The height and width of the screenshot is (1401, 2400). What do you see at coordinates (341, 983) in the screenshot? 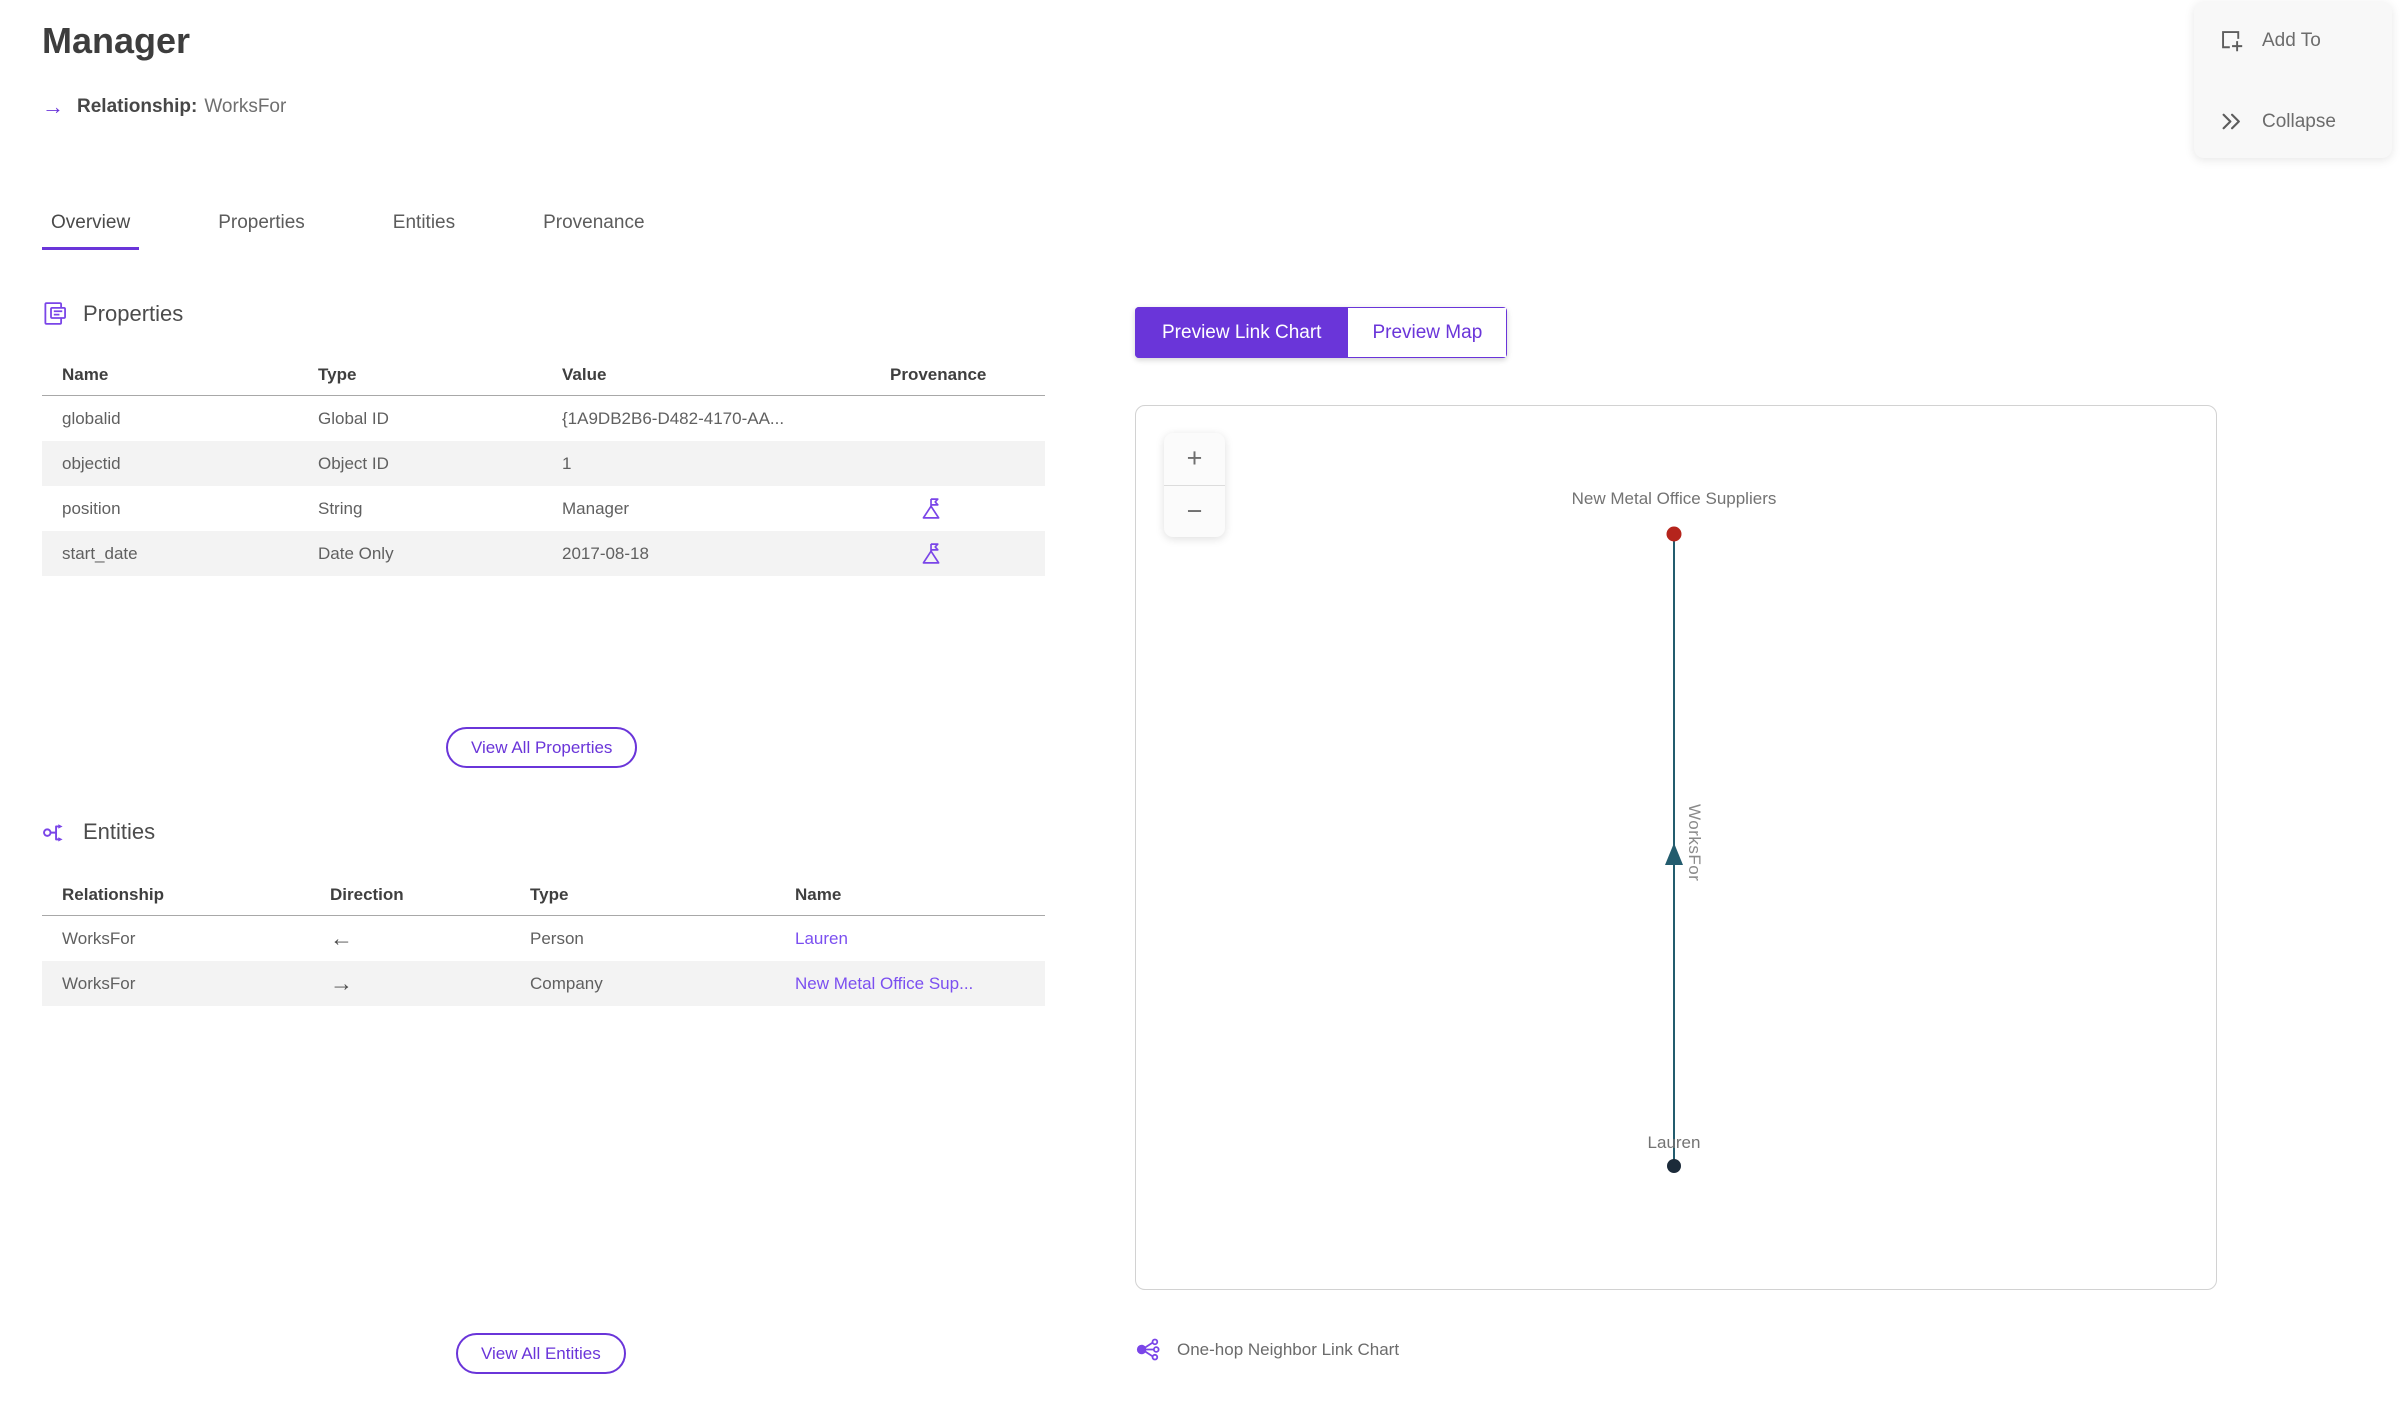
I see `direction-arrow-right-icon: →` at bounding box center [341, 983].